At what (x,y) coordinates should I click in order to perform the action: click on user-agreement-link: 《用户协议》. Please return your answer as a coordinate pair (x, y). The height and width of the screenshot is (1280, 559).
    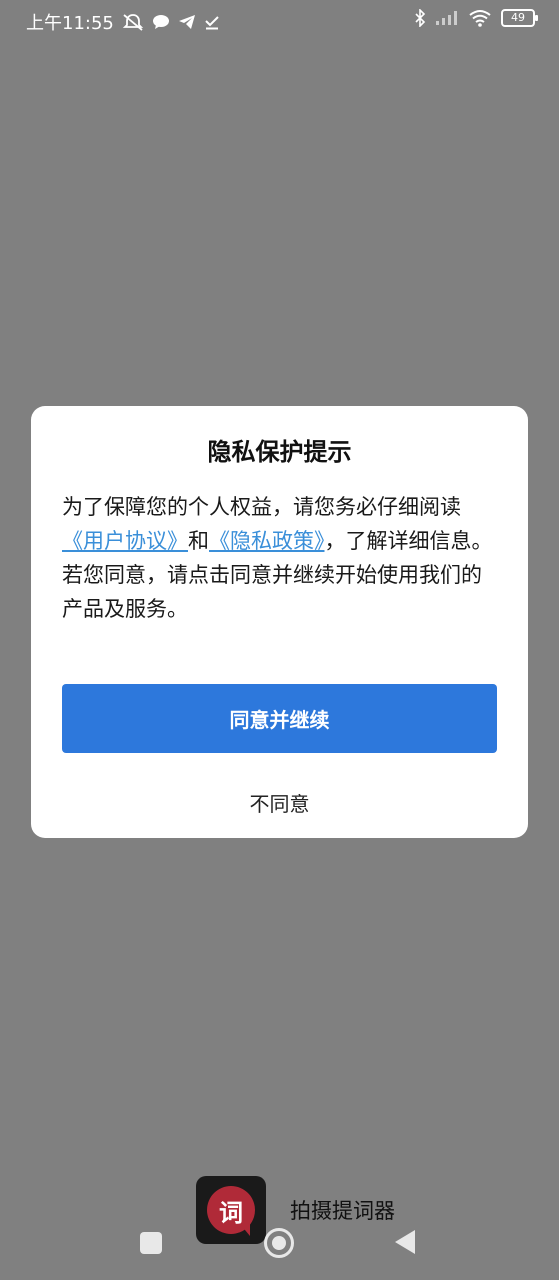
    Looking at the image, I should click on (125, 541).